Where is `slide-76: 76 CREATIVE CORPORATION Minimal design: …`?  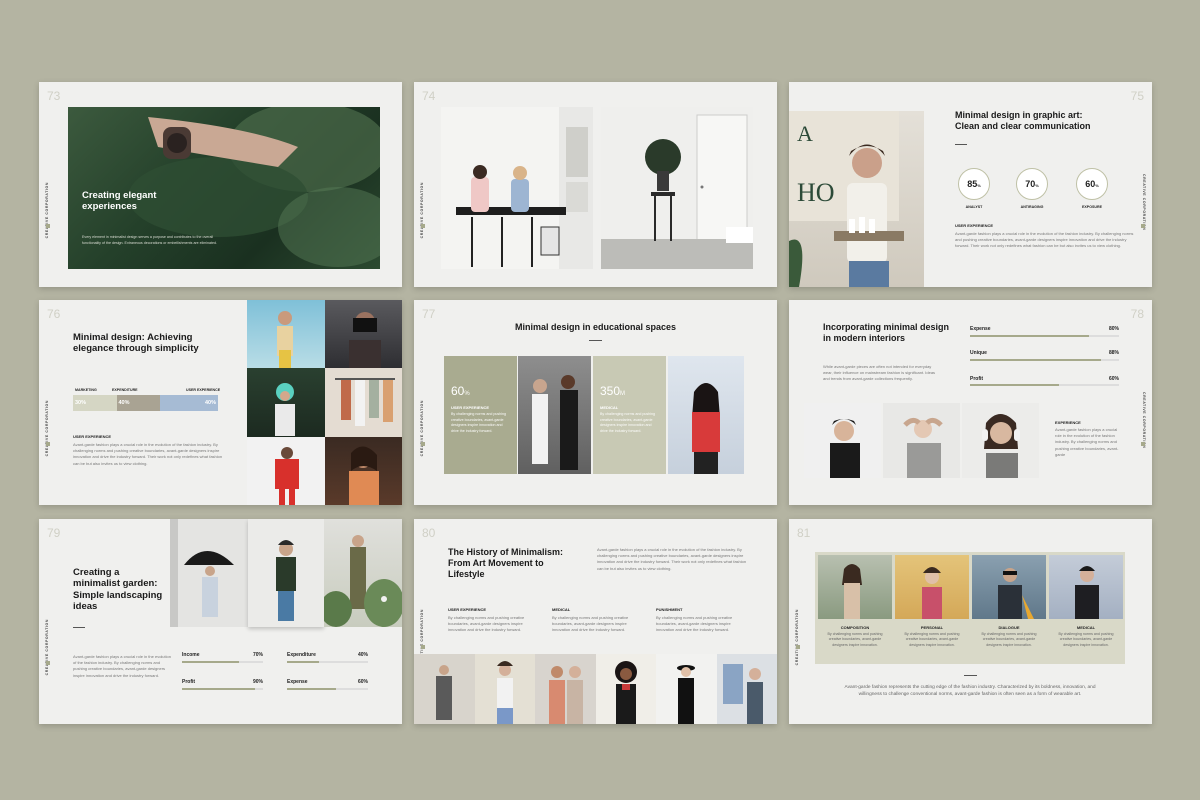
slide-76: 76 CREATIVE CORPORATION Minimal design: … is located at coordinates (220, 402).